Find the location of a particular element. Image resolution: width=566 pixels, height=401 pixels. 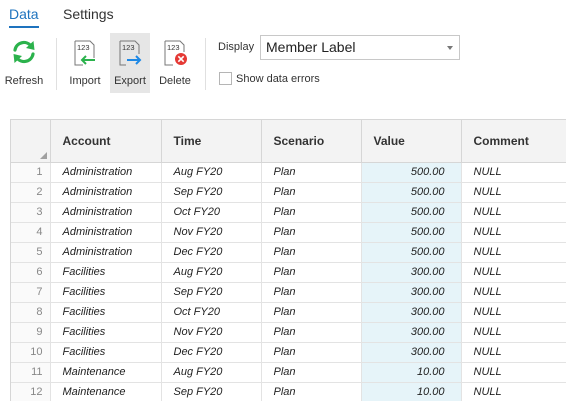

table-row: 5 Administration Dec FY20 Plan 500.00 NULL is located at coordinates (288, 252).